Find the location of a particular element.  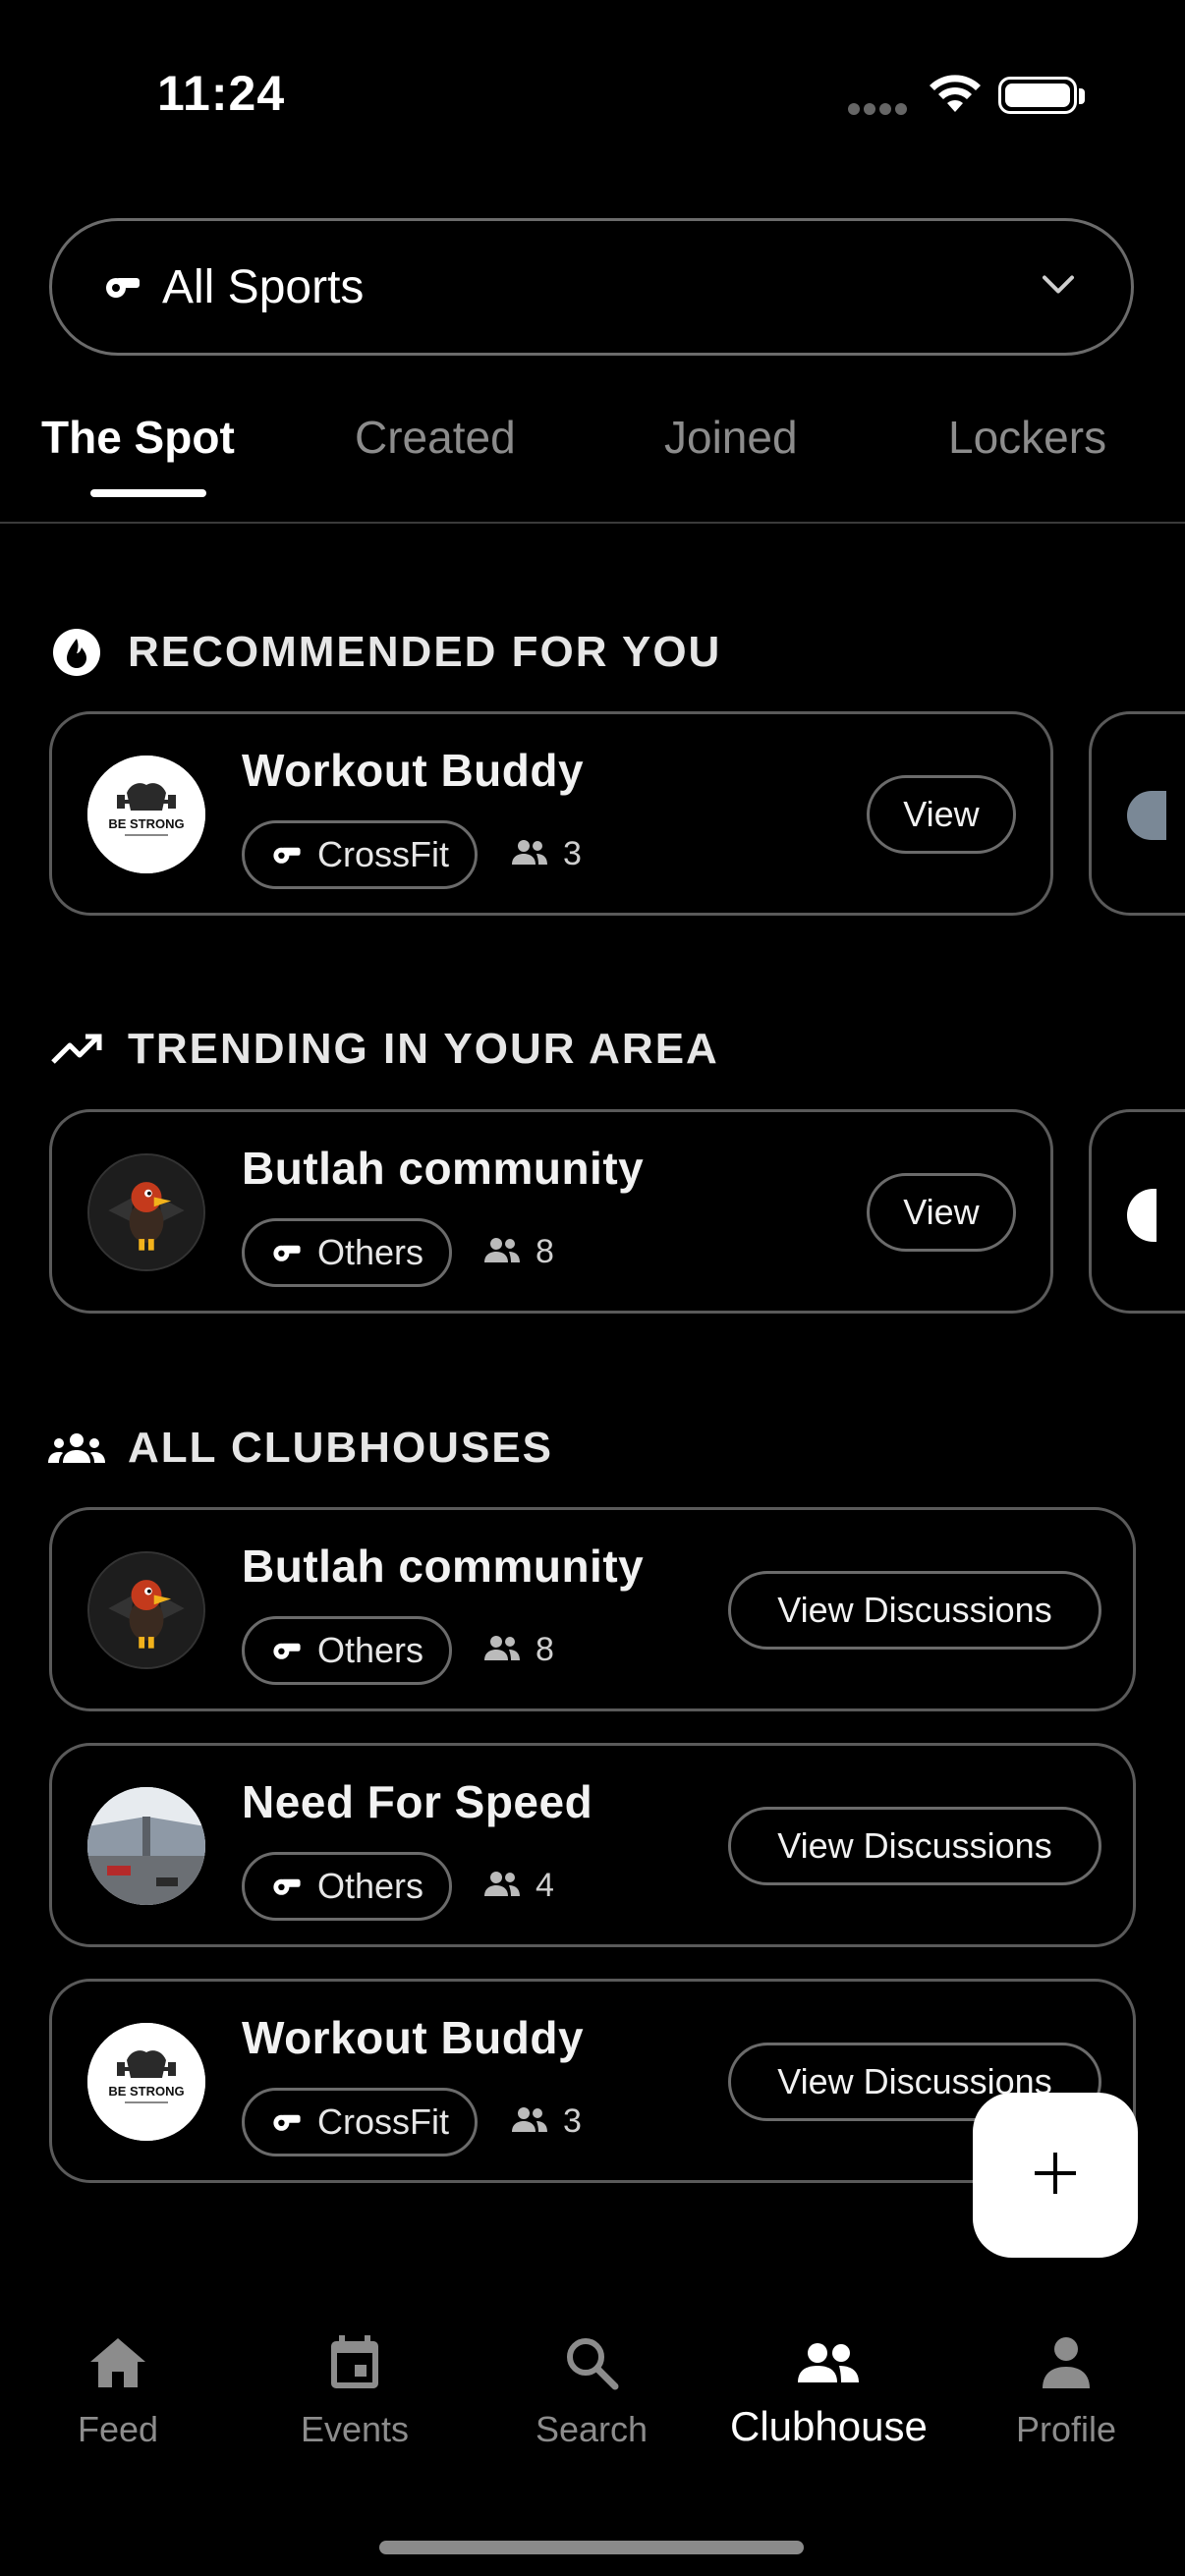

nav-search-label: Search is located at coordinates (592, 2429).